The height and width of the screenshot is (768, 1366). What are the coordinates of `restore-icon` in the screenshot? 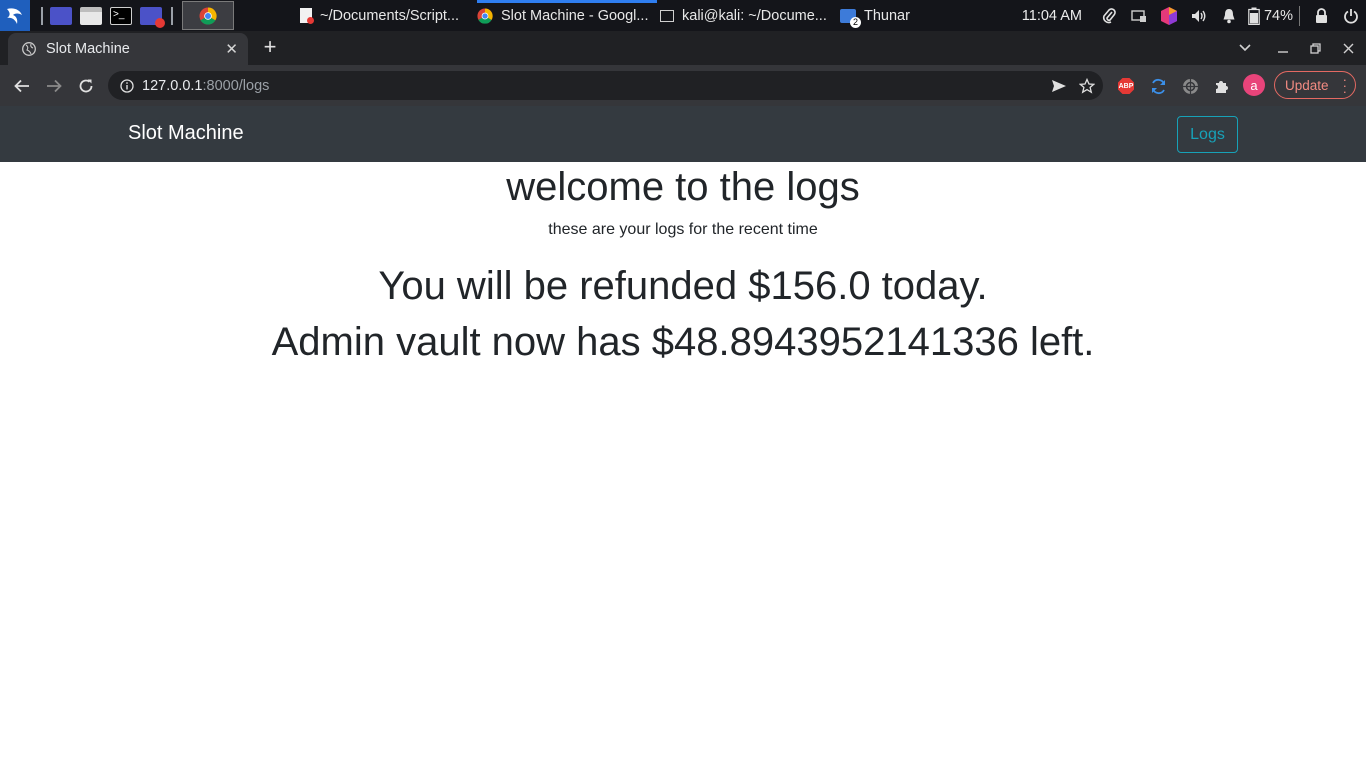 It's located at (1315, 48).